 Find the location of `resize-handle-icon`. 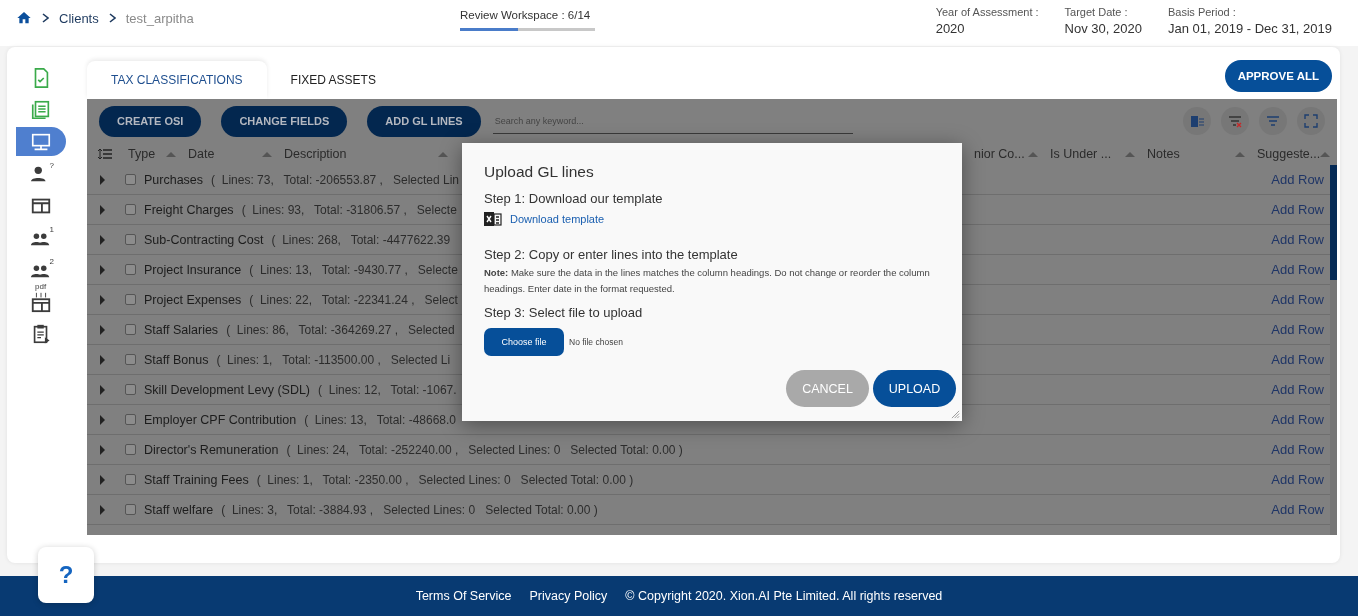

resize-handle-icon is located at coordinates (955, 414).